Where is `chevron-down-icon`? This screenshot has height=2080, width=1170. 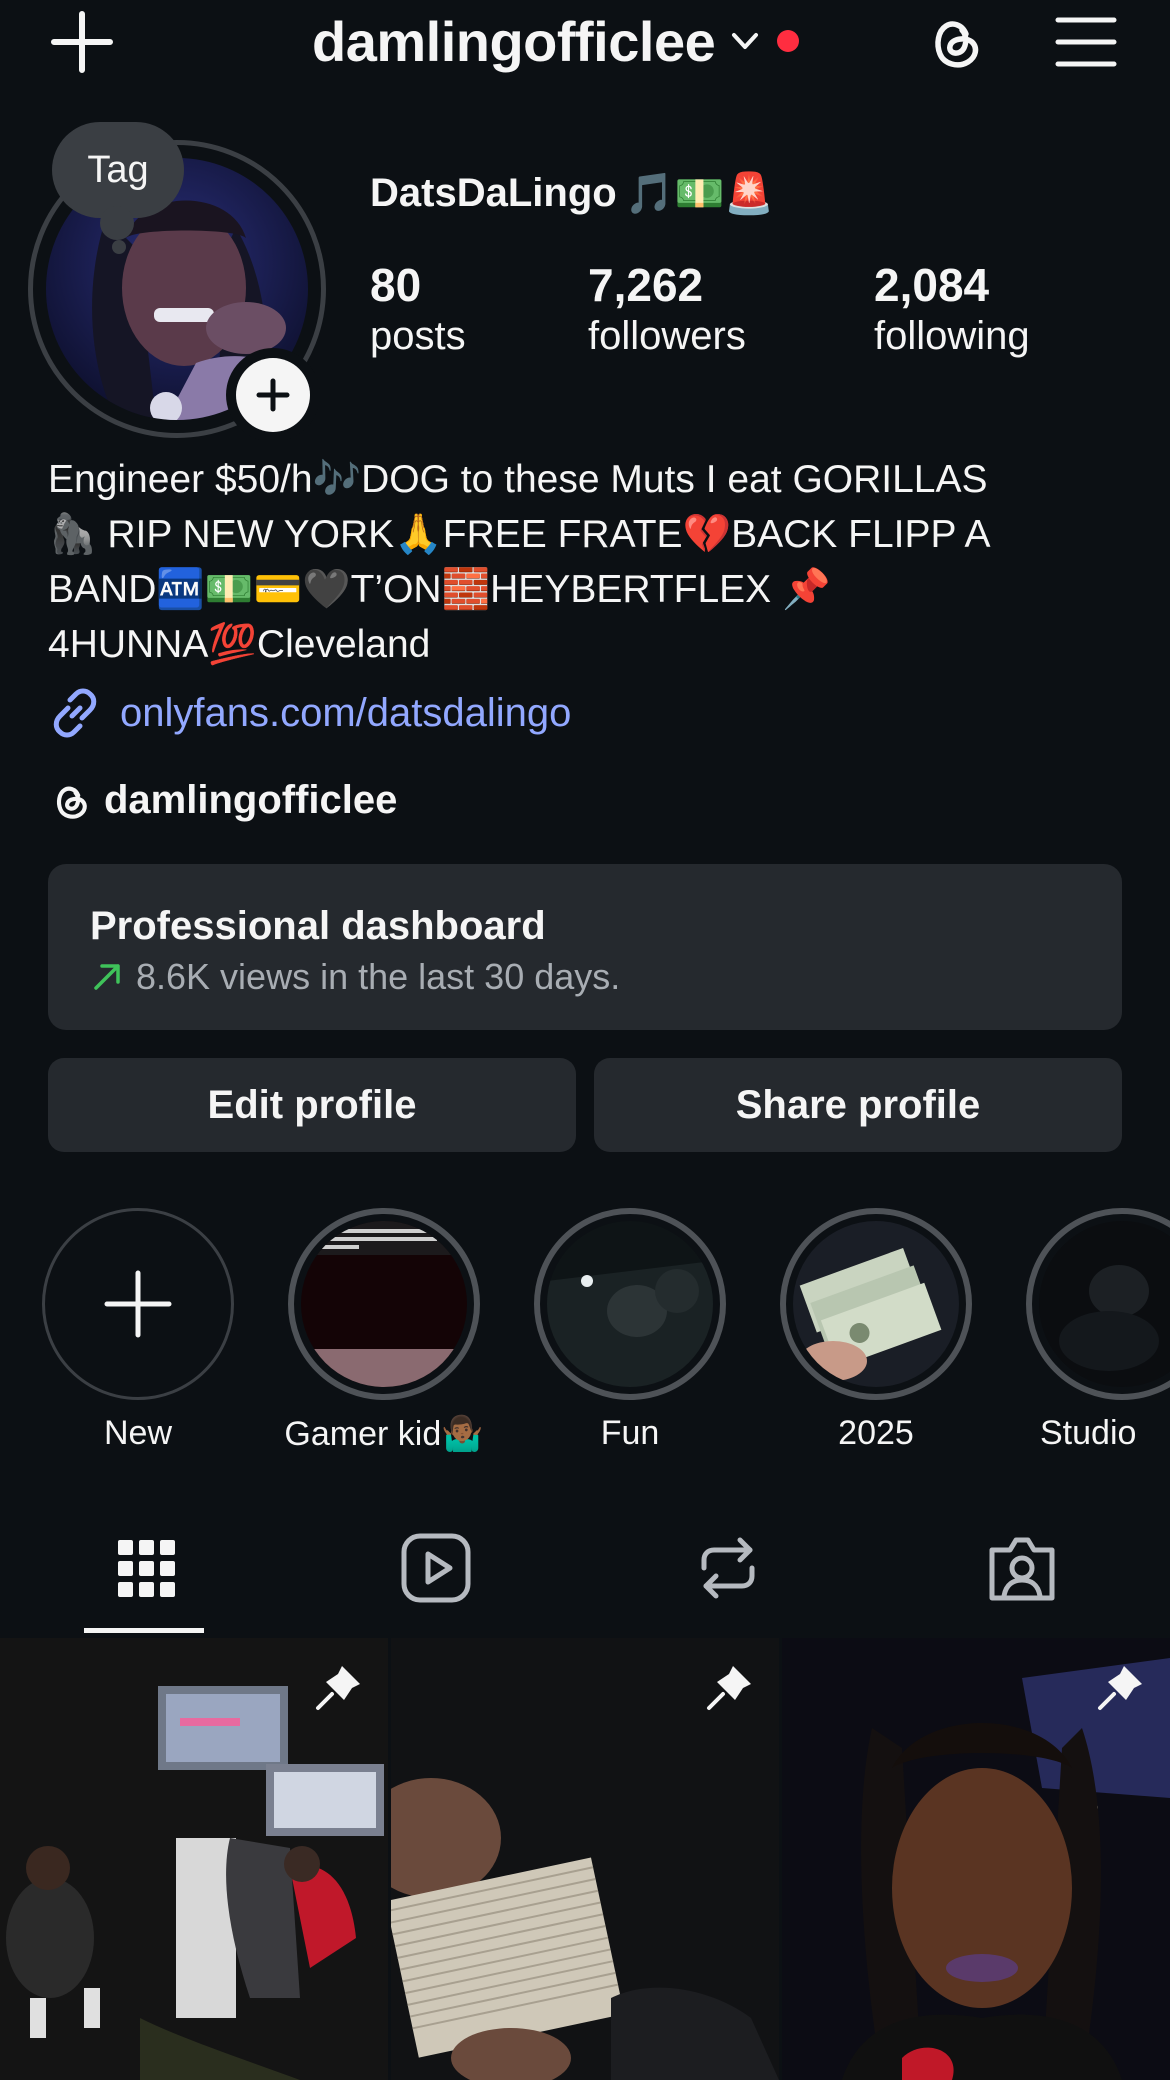 chevron-down-icon is located at coordinates (745, 41).